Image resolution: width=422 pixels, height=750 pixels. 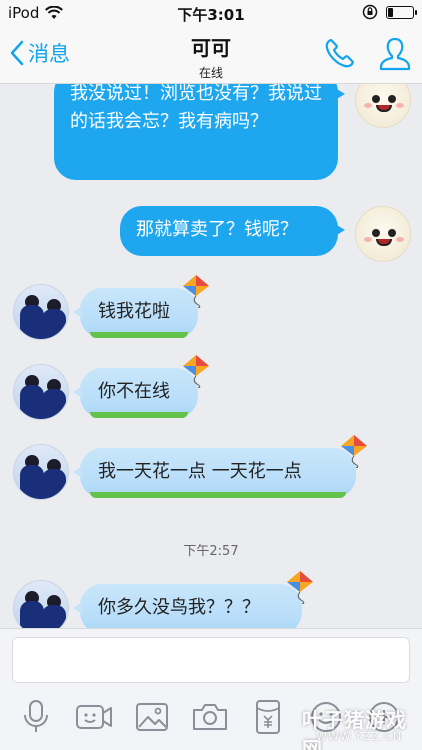 I want to click on call-button, so click(x=340, y=55).